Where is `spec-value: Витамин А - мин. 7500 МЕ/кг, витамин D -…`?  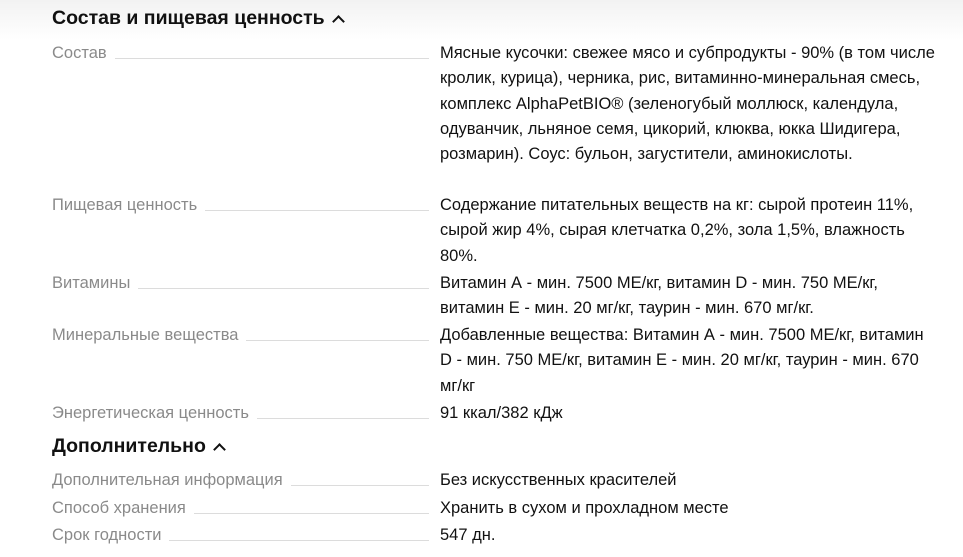 spec-value: Витамин А - мин. 7500 МЕ/кг, витамин D -… is located at coordinates (659, 296).